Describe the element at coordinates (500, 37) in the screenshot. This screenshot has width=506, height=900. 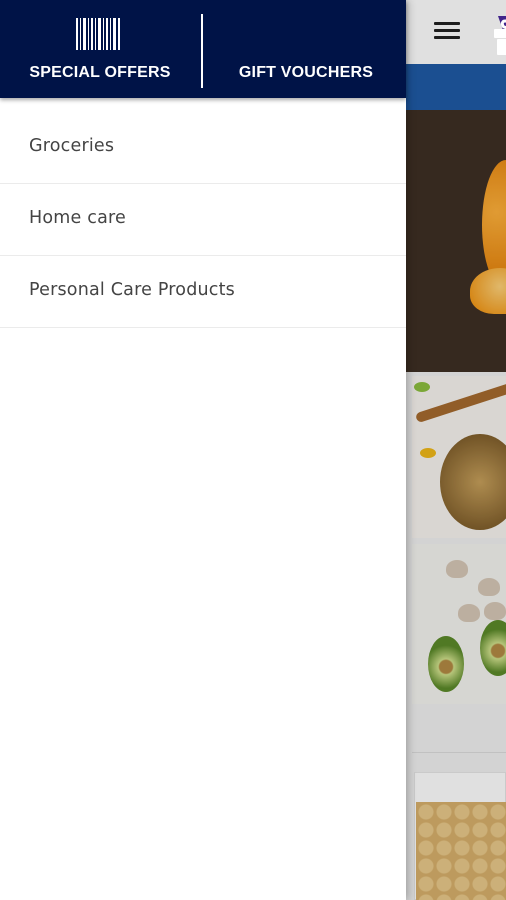
I see `gift-icon` at that location.